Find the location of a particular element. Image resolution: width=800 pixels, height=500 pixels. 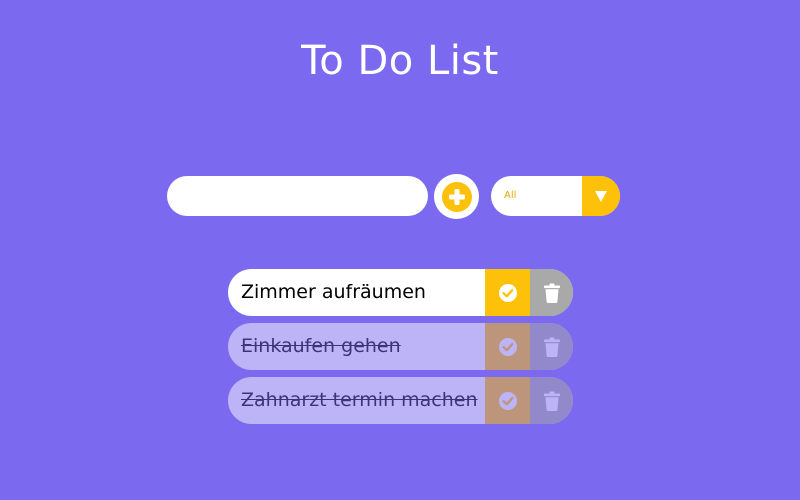

todo-item: Einkaufen gehen is located at coordinates (400, 346).